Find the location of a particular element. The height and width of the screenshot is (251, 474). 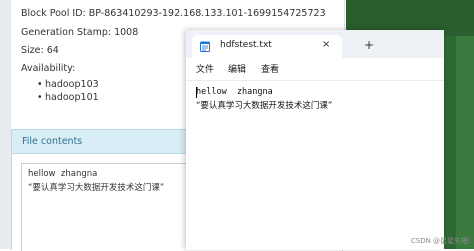

block-size: Size: 64 is located at coordinates (40, 50).